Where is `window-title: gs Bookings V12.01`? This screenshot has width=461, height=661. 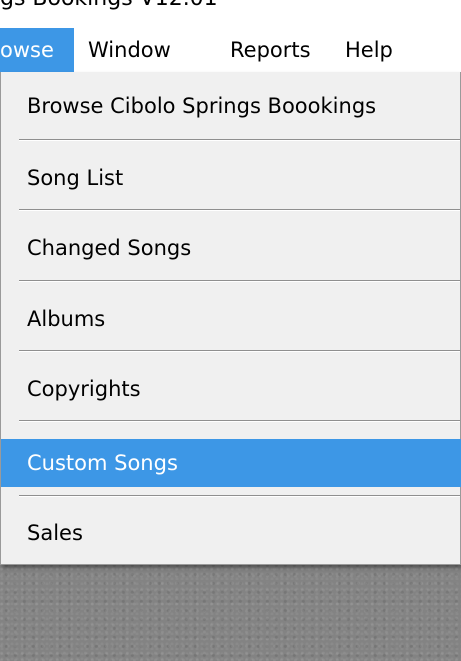
window-title: gs Bookings V12.01 is located at coordinates (109, 5).